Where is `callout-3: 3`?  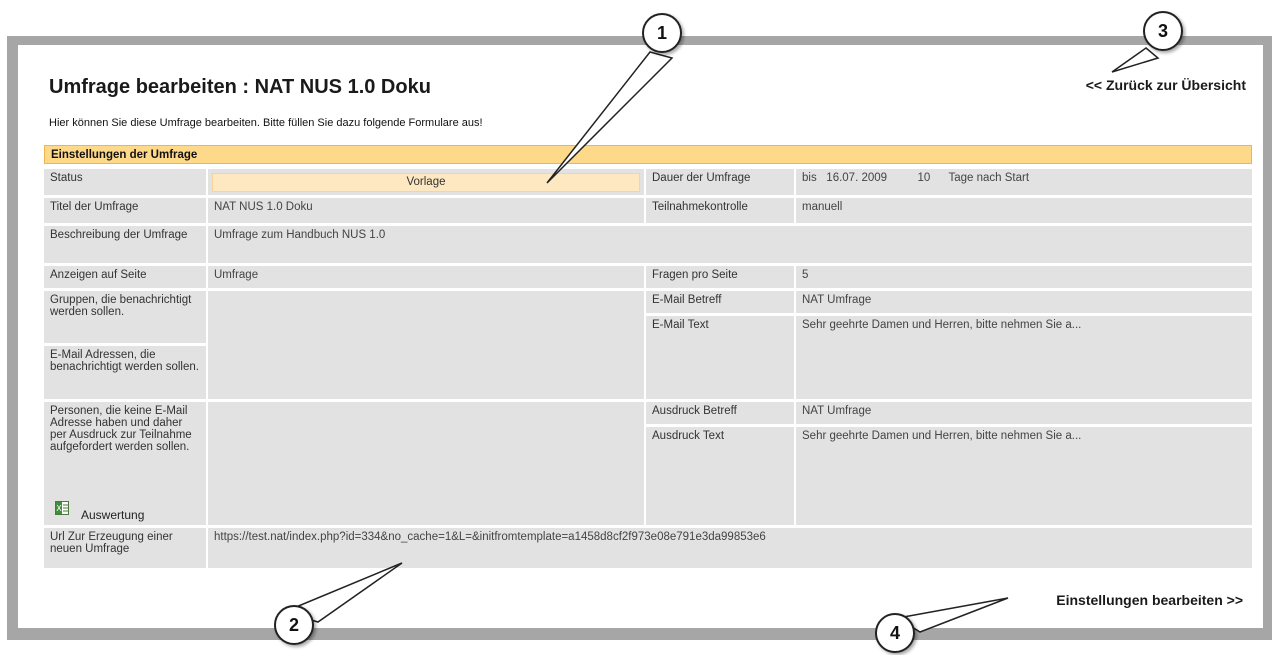 callout-3: 3 is located at coordinates (1163, 31).